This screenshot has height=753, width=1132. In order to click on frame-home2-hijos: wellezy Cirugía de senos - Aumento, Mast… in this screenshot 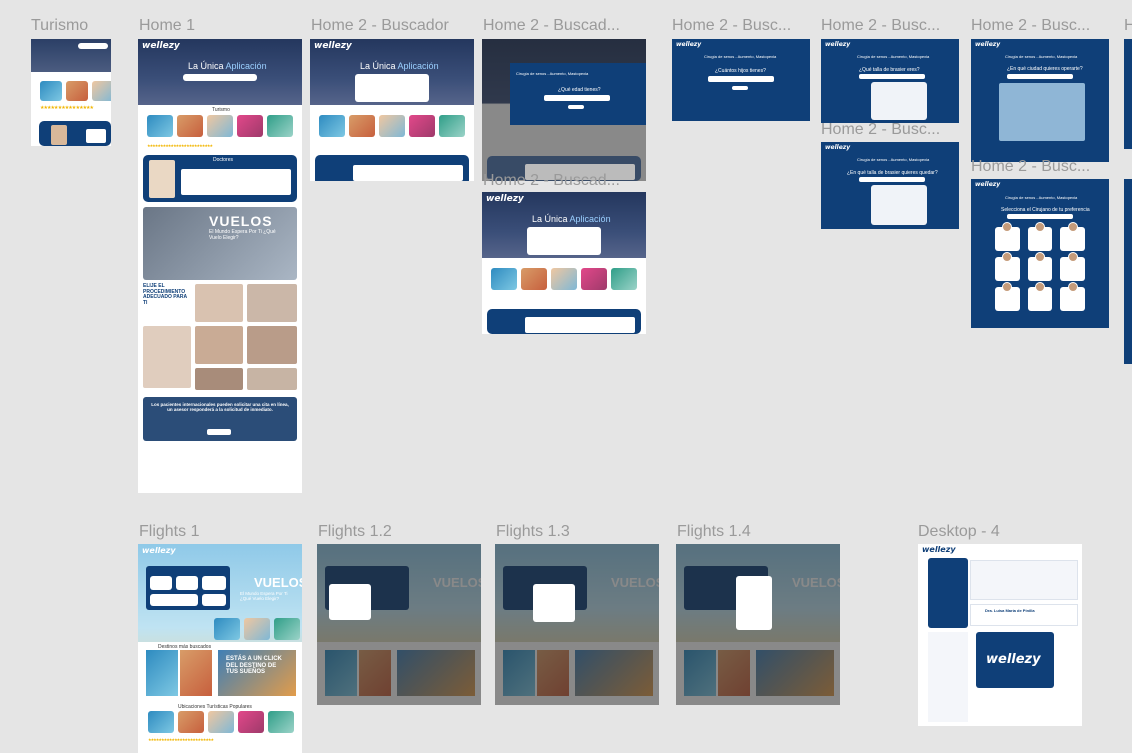, I will do `click(741, 80)`.